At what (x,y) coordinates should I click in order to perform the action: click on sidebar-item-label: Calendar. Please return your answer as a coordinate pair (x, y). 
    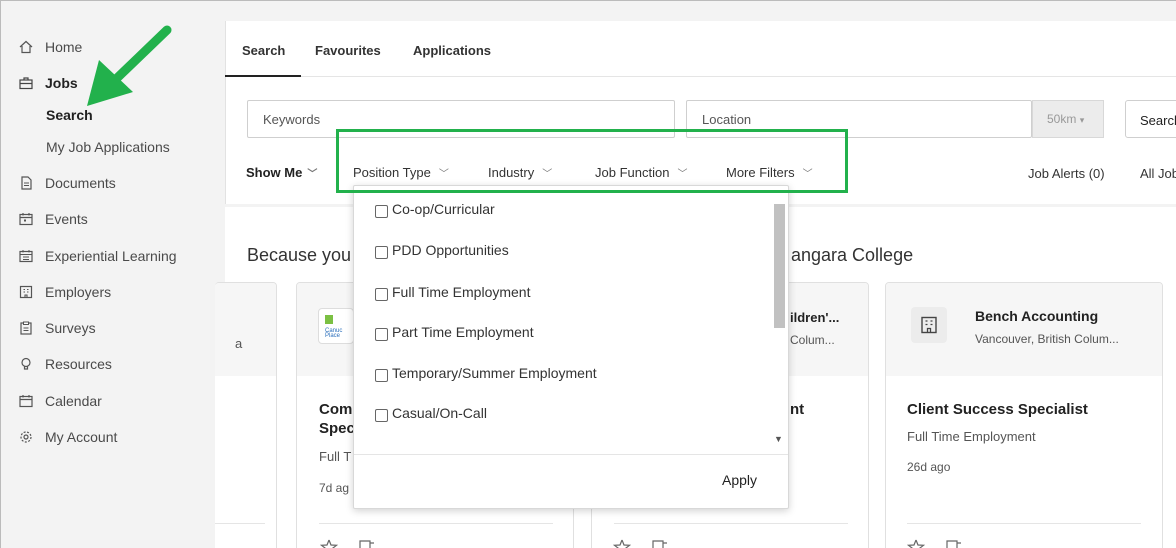
    Looking at the image, I should click on (73, 401).